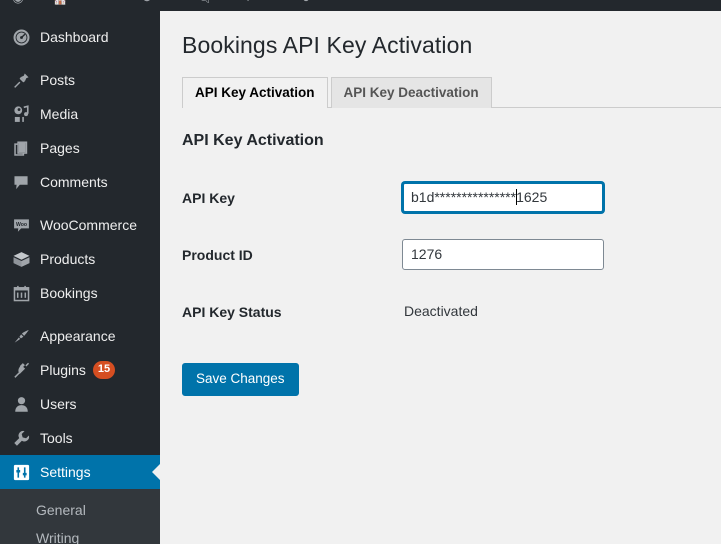 Image resolution: width=721 pixels, height=544 pixels. I want to click on settings-submenu: General Writing, so click(80, 516).